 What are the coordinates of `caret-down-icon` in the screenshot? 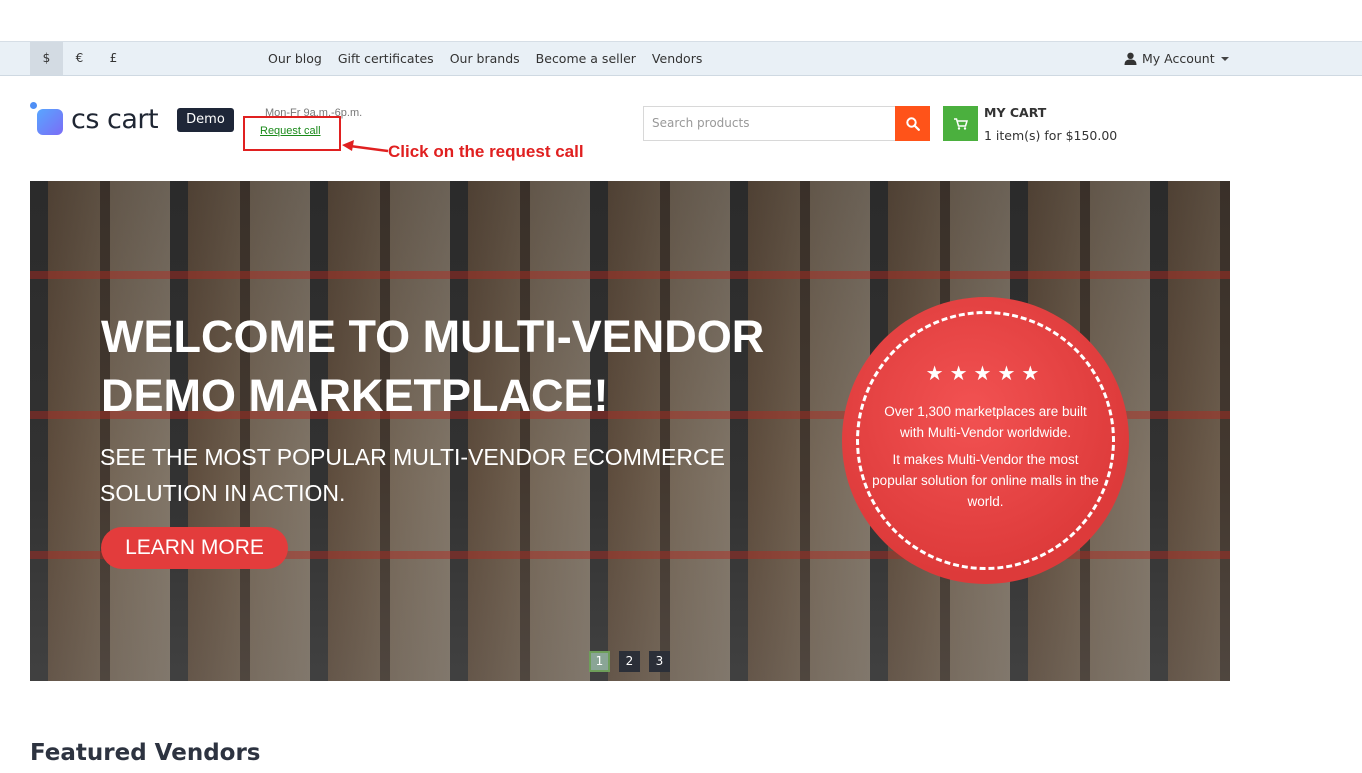 It's located at (1224, 58).